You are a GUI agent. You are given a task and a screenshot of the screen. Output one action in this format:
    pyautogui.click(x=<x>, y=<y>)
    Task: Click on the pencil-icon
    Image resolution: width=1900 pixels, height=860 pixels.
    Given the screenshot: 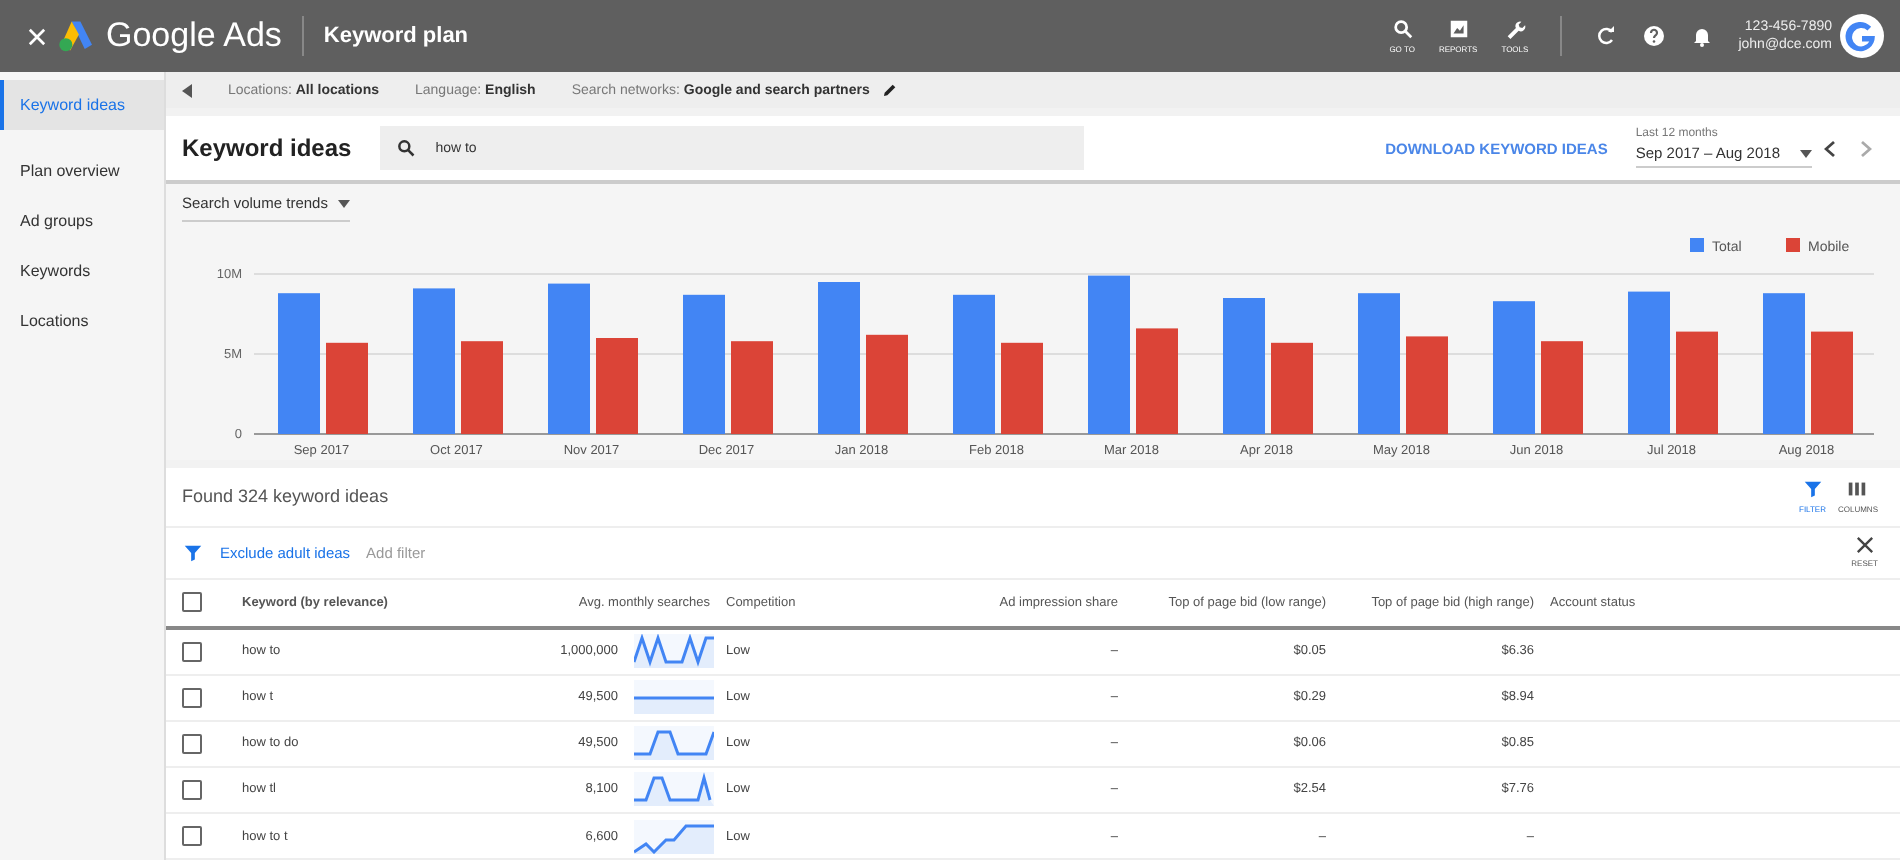 What is the action you would take?
    pyautogui.click(x=889, y=90)
    